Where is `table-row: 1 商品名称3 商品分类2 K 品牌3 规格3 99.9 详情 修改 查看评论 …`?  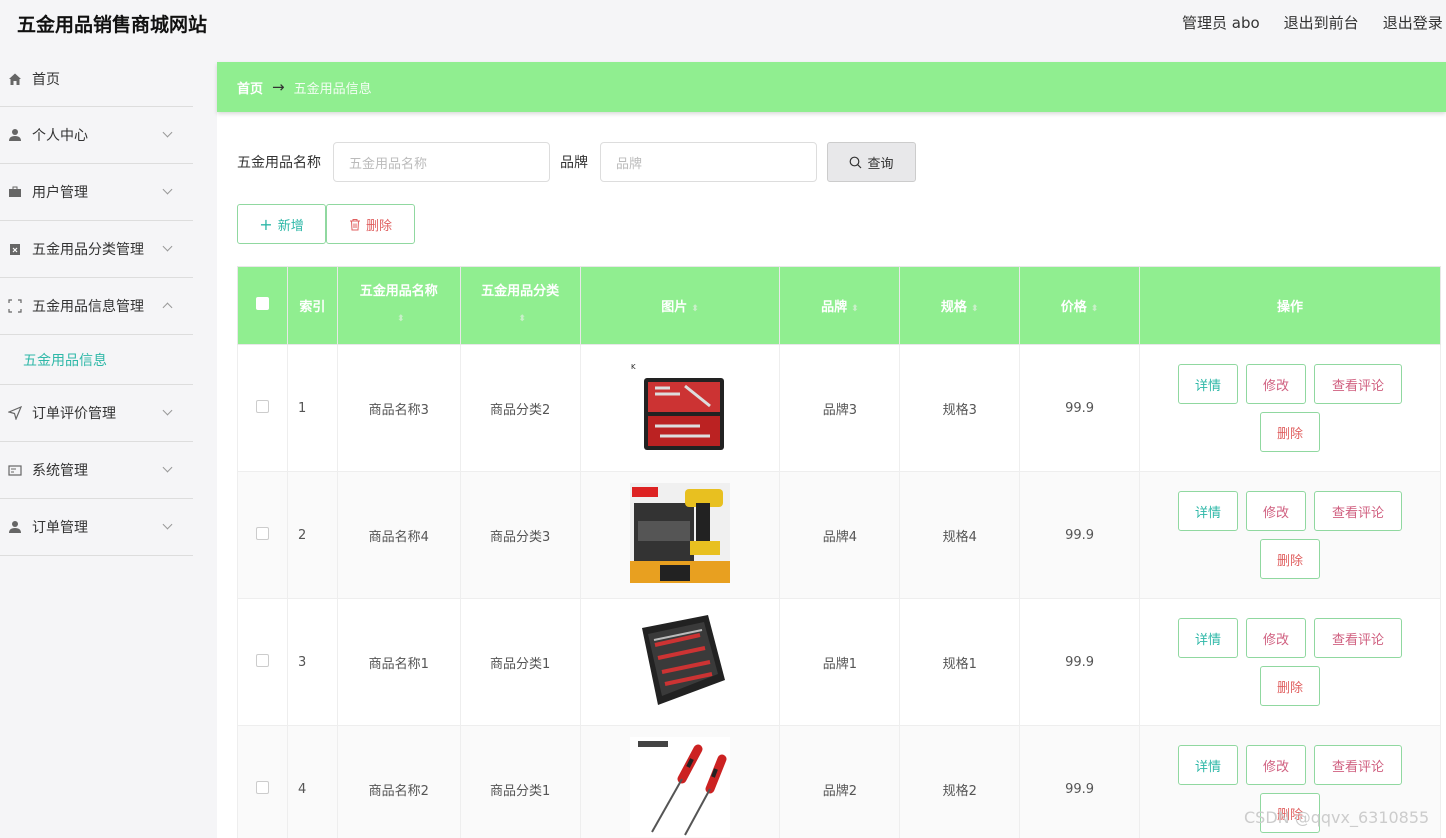 table-row: 1 商品名称3 商品分类2 K 品牌3 规格3 99.9 详情 修改 查看评论 … is located at coordinates (839, 408).